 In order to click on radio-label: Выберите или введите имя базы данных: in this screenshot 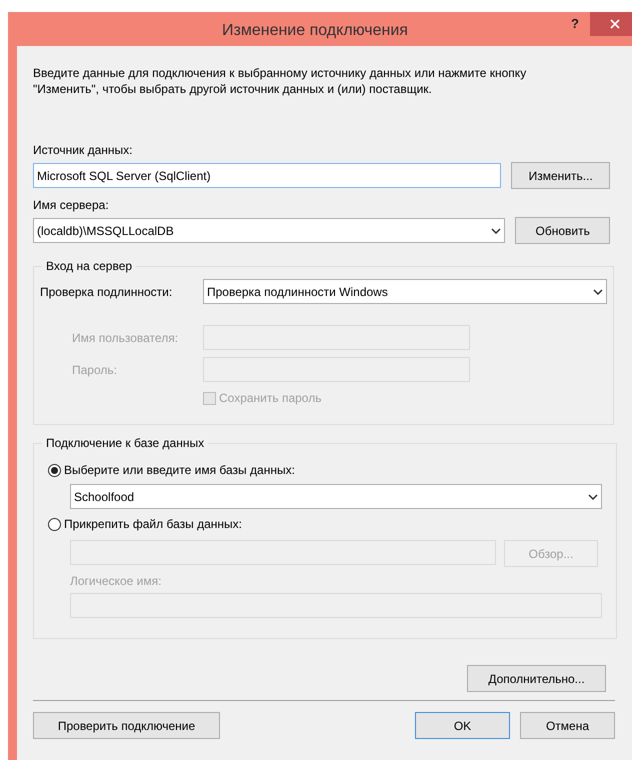, I will do `click(179, 470)`.